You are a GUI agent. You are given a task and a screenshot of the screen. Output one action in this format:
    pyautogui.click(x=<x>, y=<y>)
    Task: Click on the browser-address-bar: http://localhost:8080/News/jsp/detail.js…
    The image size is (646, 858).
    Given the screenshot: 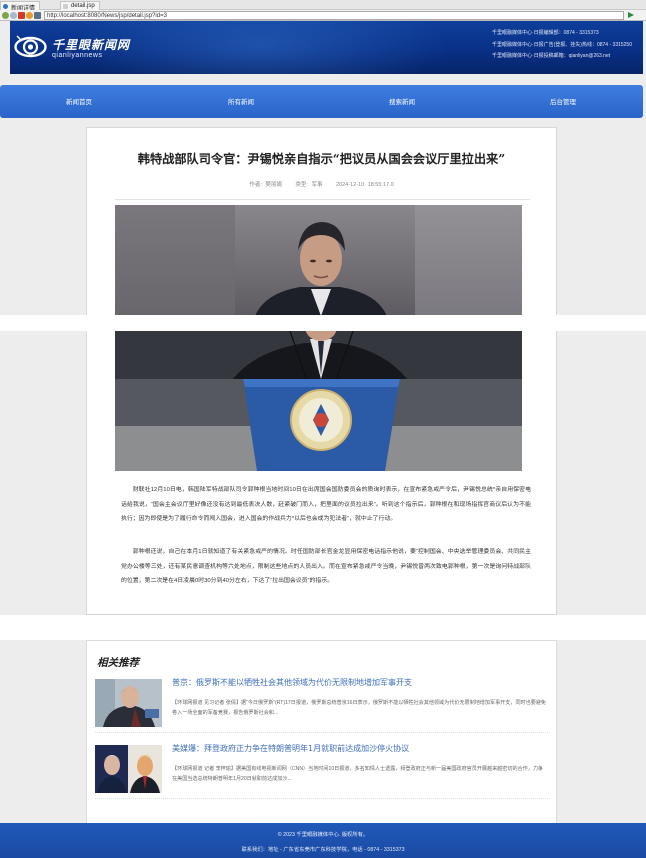 What is the action you would take?
    pyautogui.click(x=323, y=15)
    